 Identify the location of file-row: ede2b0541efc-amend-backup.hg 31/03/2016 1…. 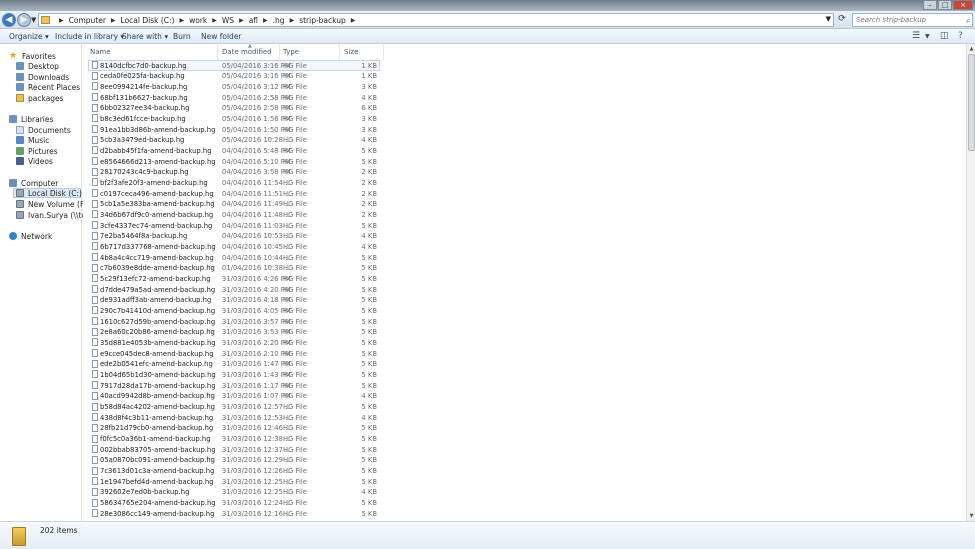
(524, 364).